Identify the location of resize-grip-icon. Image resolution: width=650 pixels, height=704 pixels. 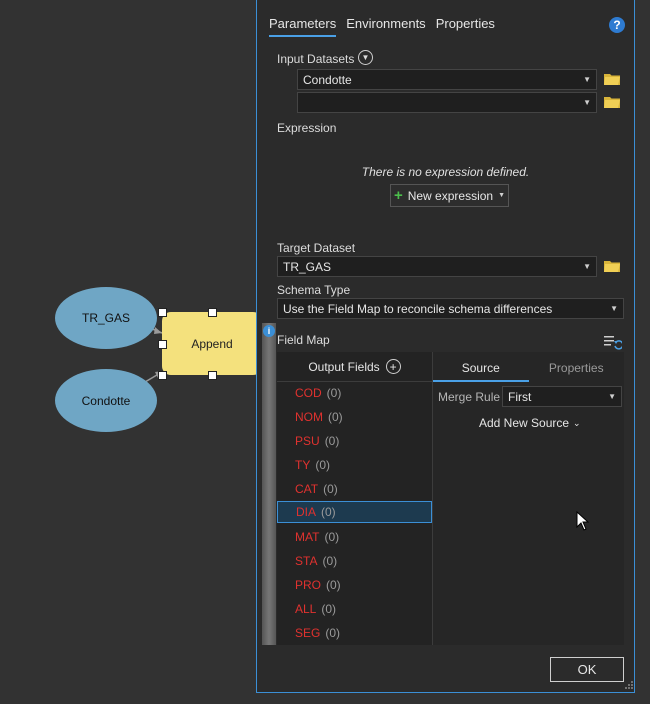
(629, 685).